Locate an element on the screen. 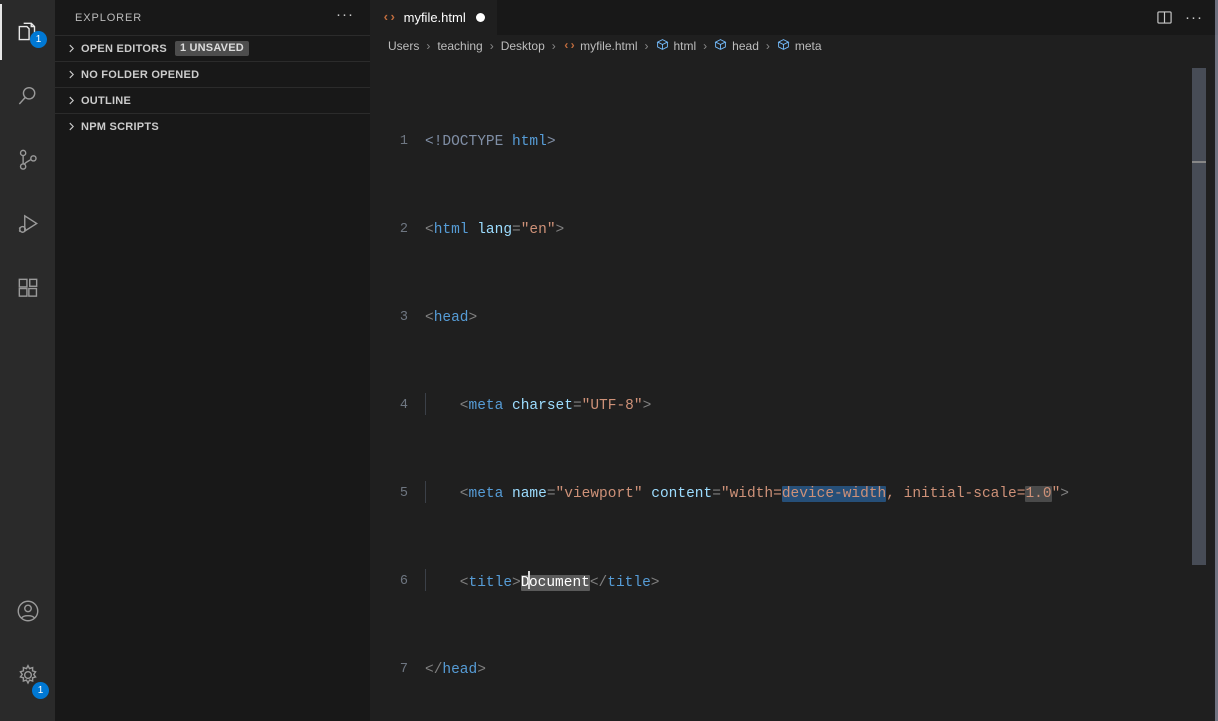  activity-bar-item-extensions is located at coordinates (27, 288).